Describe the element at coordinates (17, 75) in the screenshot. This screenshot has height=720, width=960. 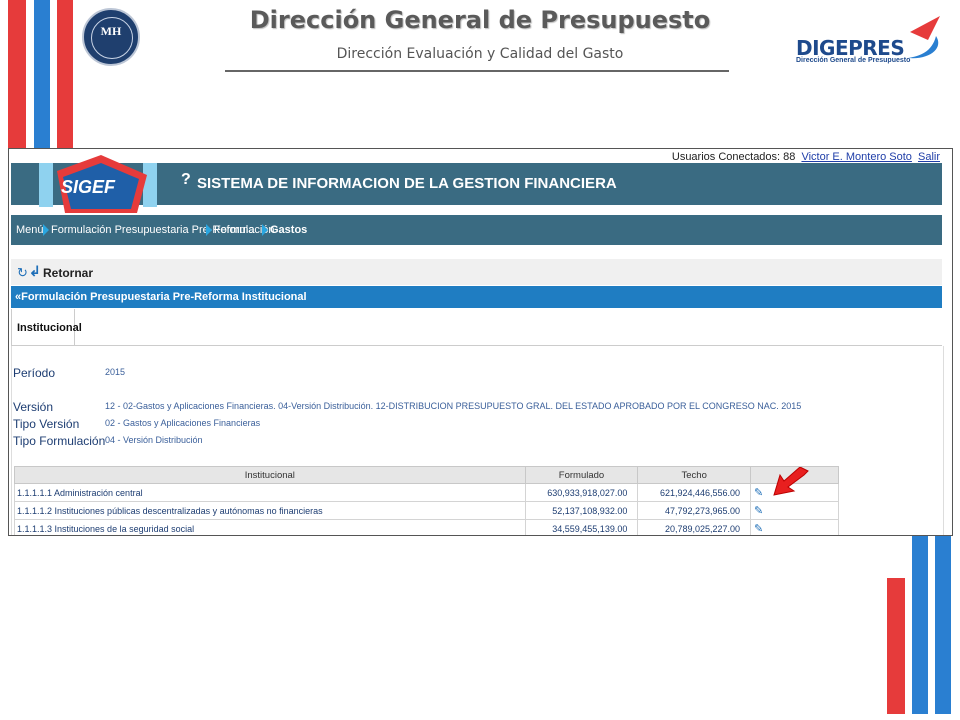
I see `decor-stripe-red-left` at that location.